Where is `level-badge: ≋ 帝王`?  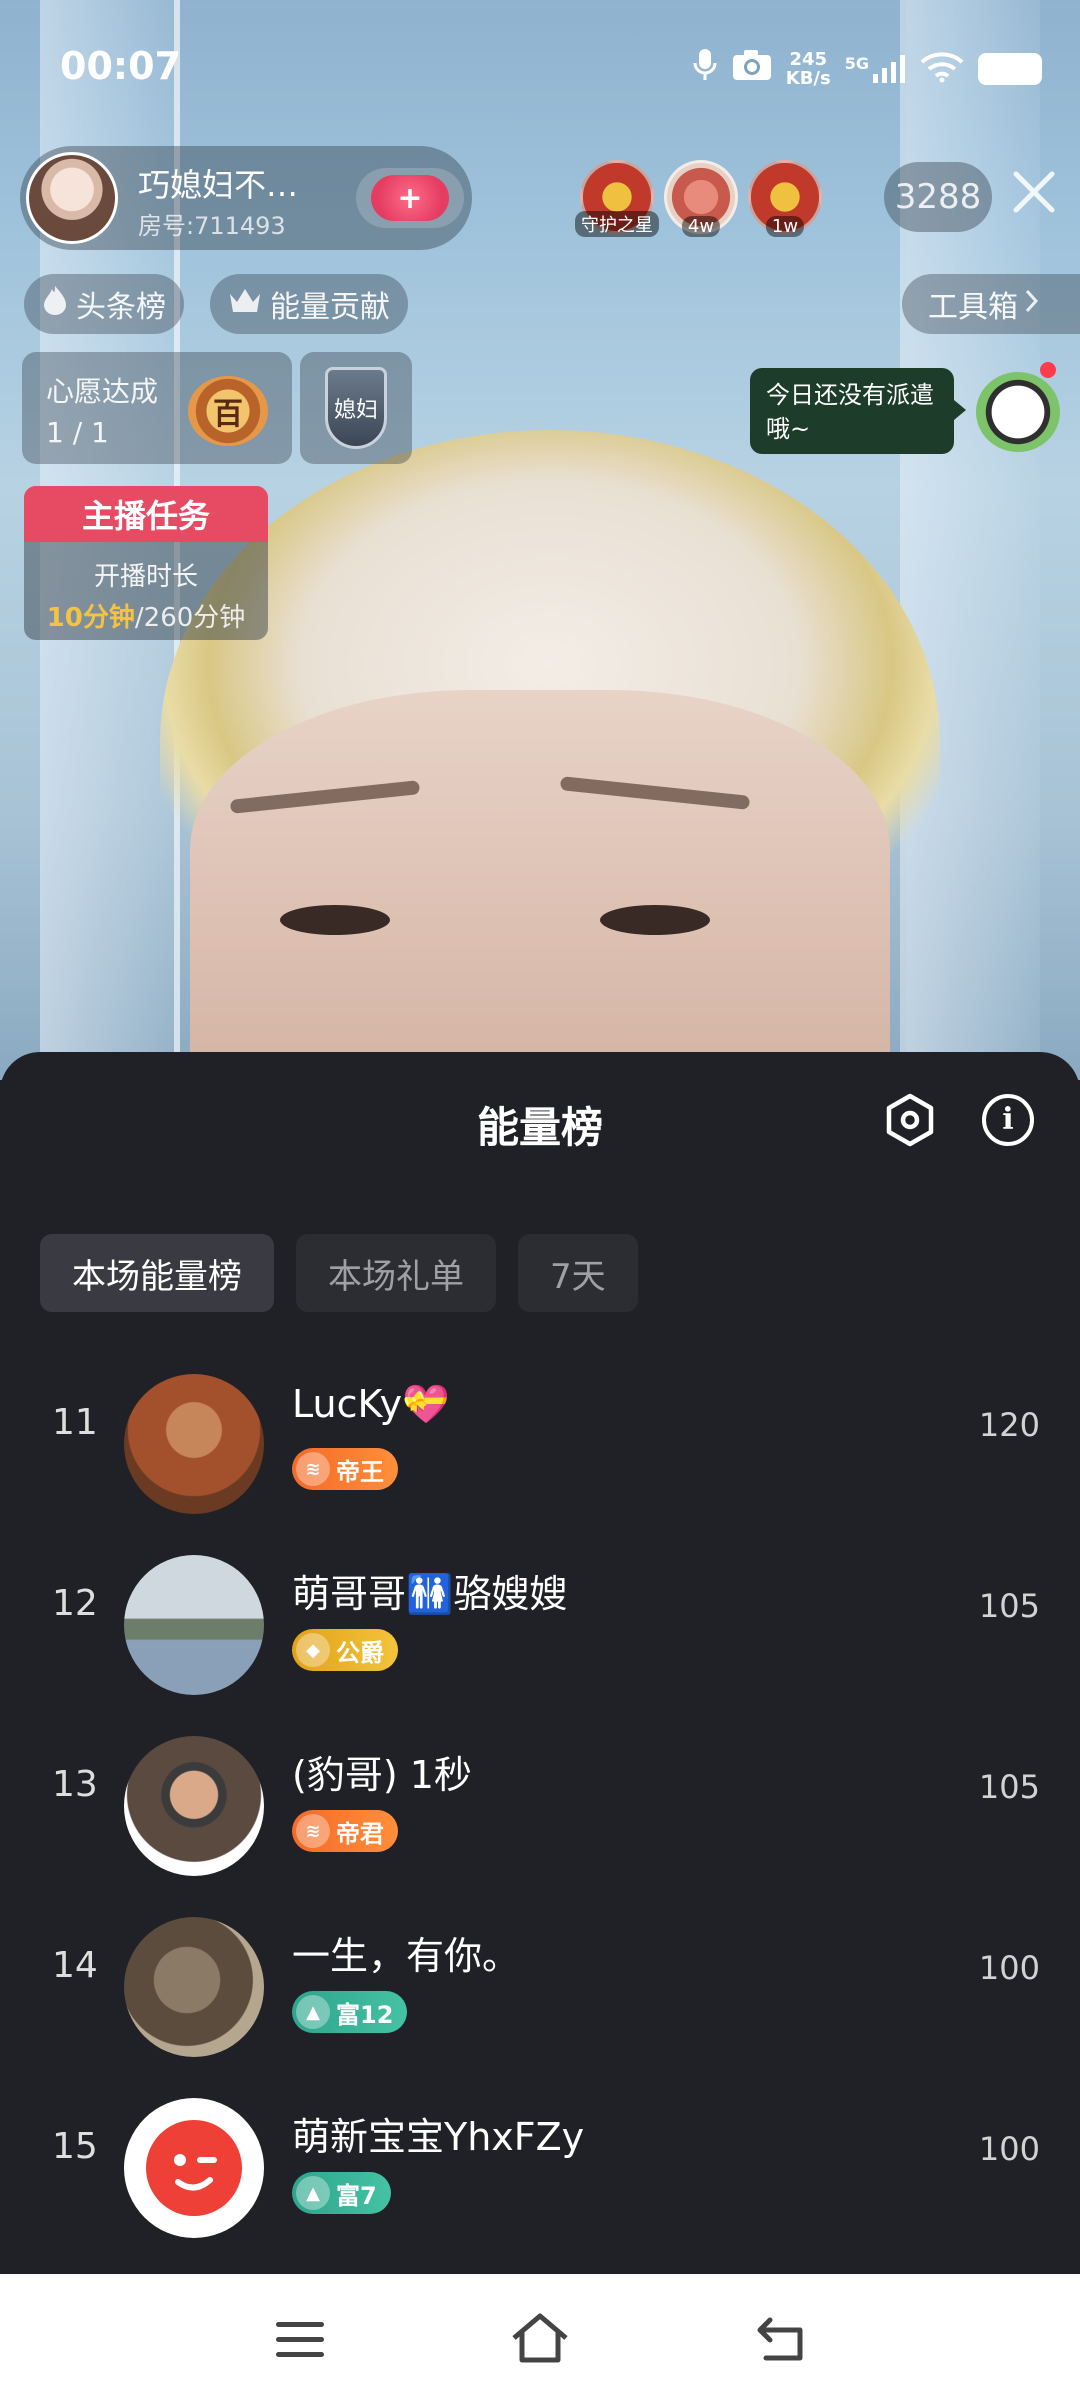 level-badge: ≋ 帝王 is located at coordinates (345, 1469).